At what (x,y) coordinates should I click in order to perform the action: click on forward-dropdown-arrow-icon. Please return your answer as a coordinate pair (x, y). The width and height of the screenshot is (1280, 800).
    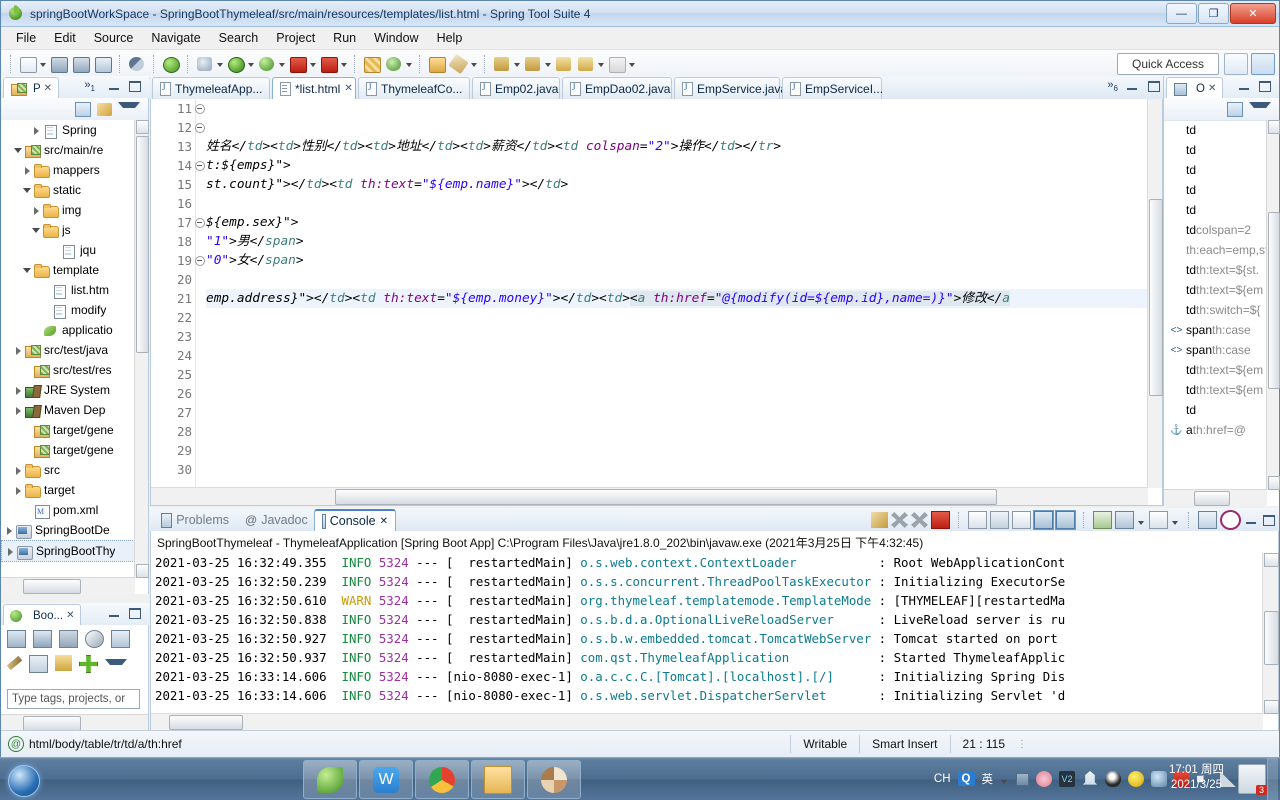
    Looking at the image, I should click on (632, 64).